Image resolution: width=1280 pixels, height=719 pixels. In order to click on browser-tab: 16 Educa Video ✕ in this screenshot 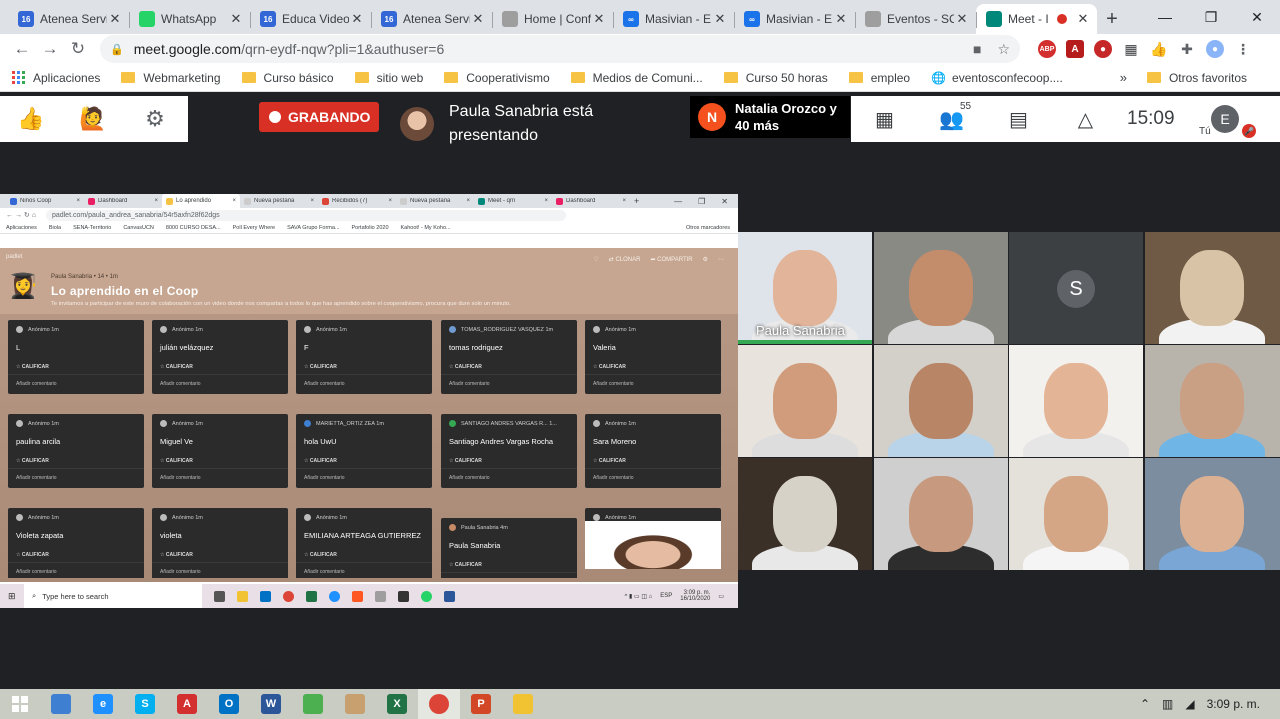, I will do `click(310, 19)`.